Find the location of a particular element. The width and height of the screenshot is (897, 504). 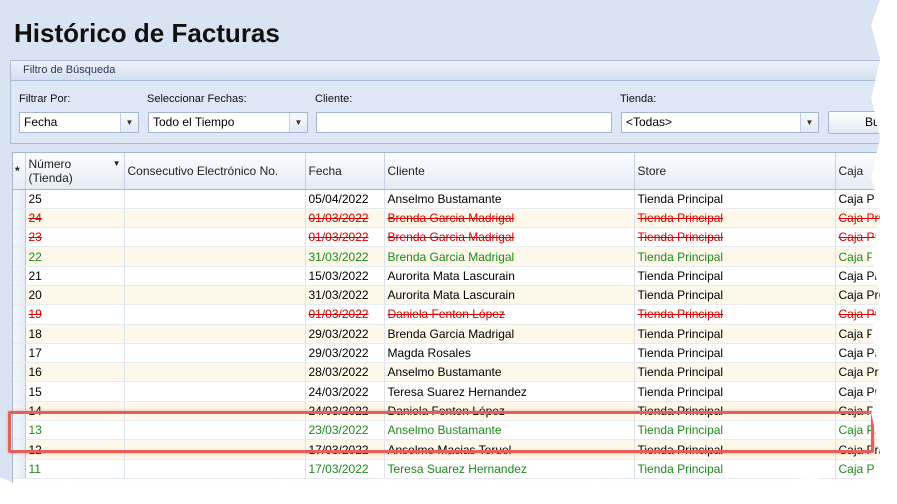

row-numero: 18 is located at coordinates (75, 334).